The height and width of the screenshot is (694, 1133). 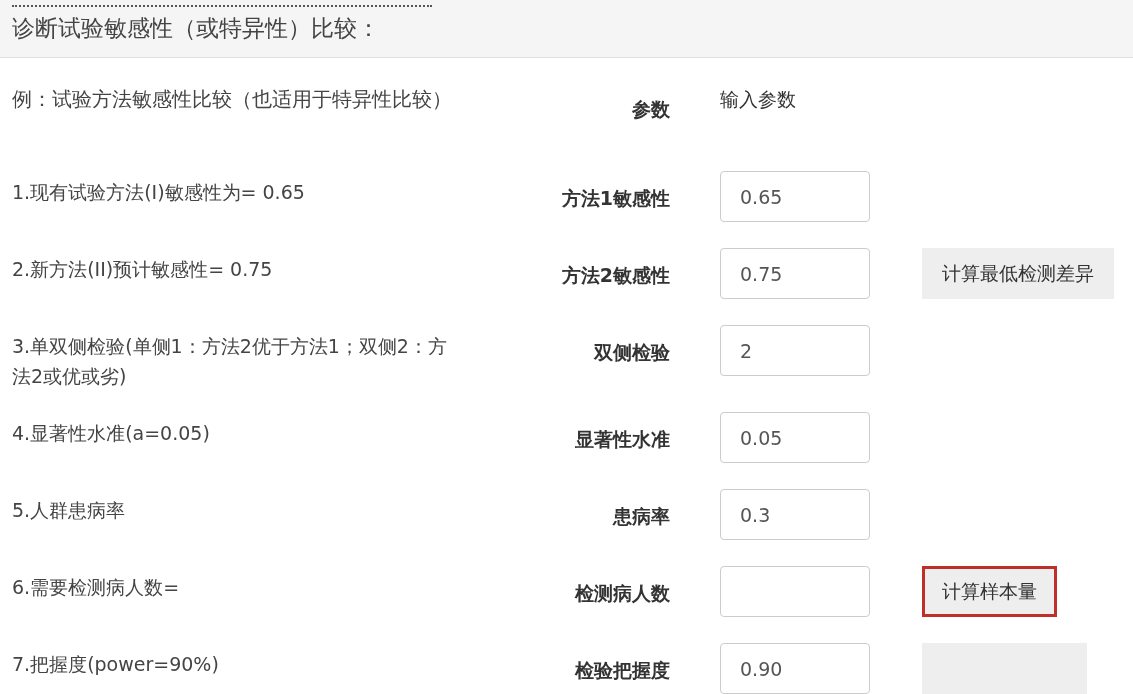 I want to click on input-field: 0.90, so click(x=795, y=668).